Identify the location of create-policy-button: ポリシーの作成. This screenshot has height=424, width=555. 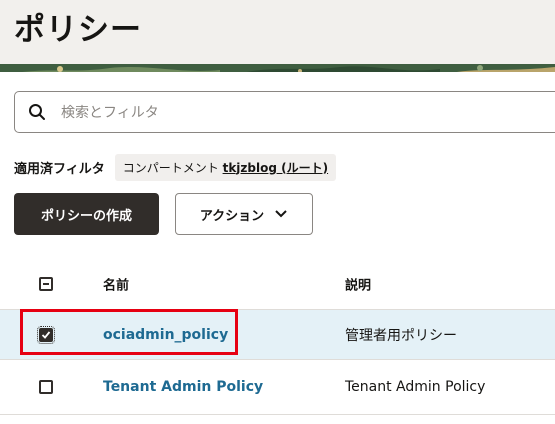
(86, 214).